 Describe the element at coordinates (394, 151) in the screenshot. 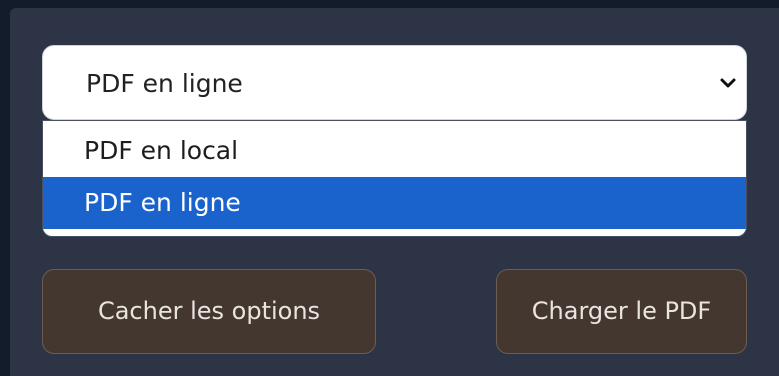

I see `option-pdf-local: PDF en local` at that location.